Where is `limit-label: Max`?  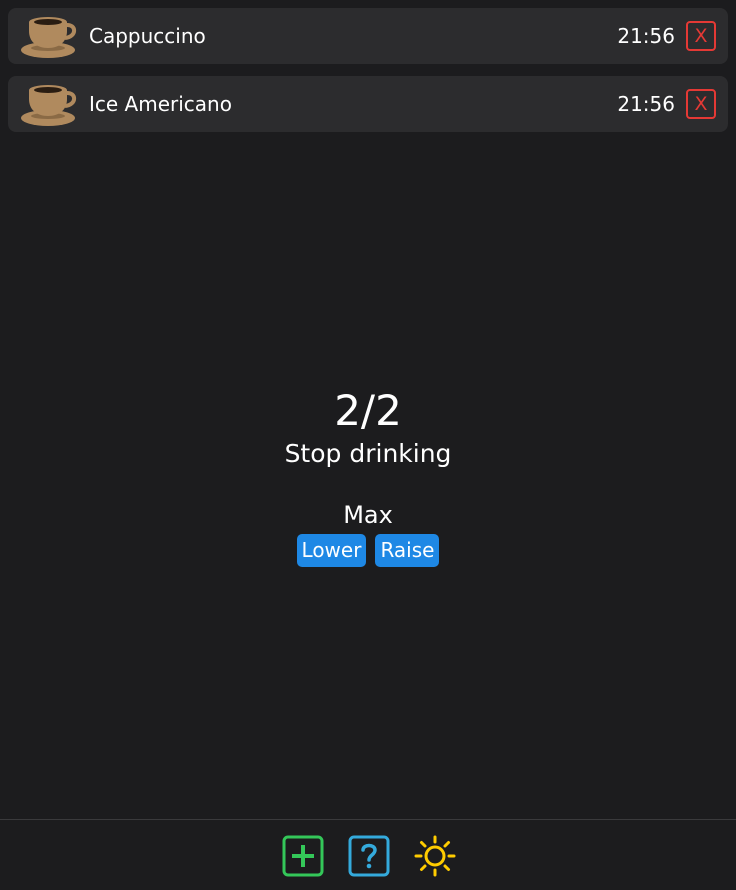 limit-label: Max is located at coordinates (368, 515).